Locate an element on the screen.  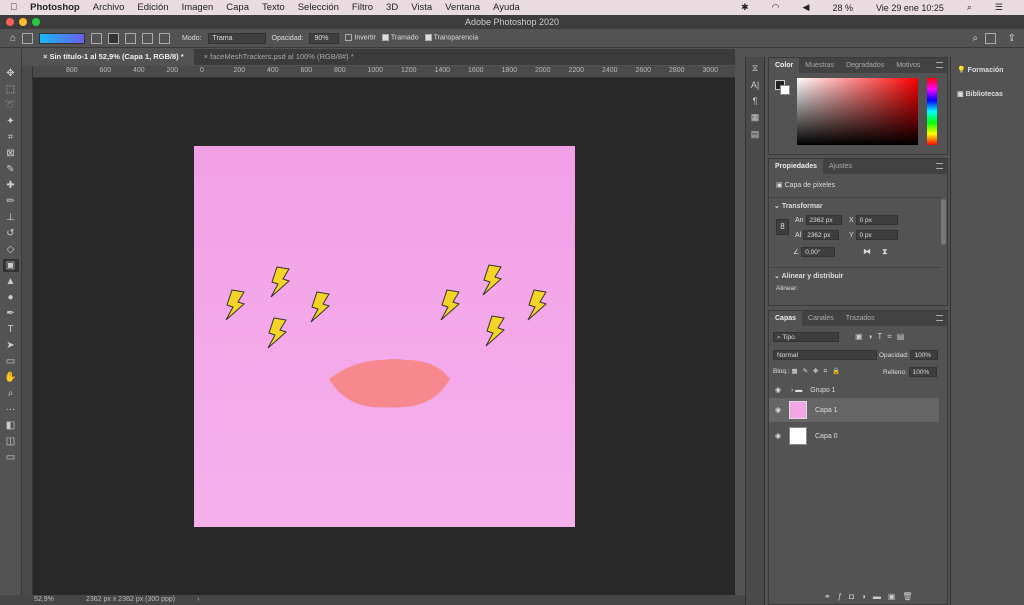
more-tools-icon: ··· is located at coordinates (11, 409).